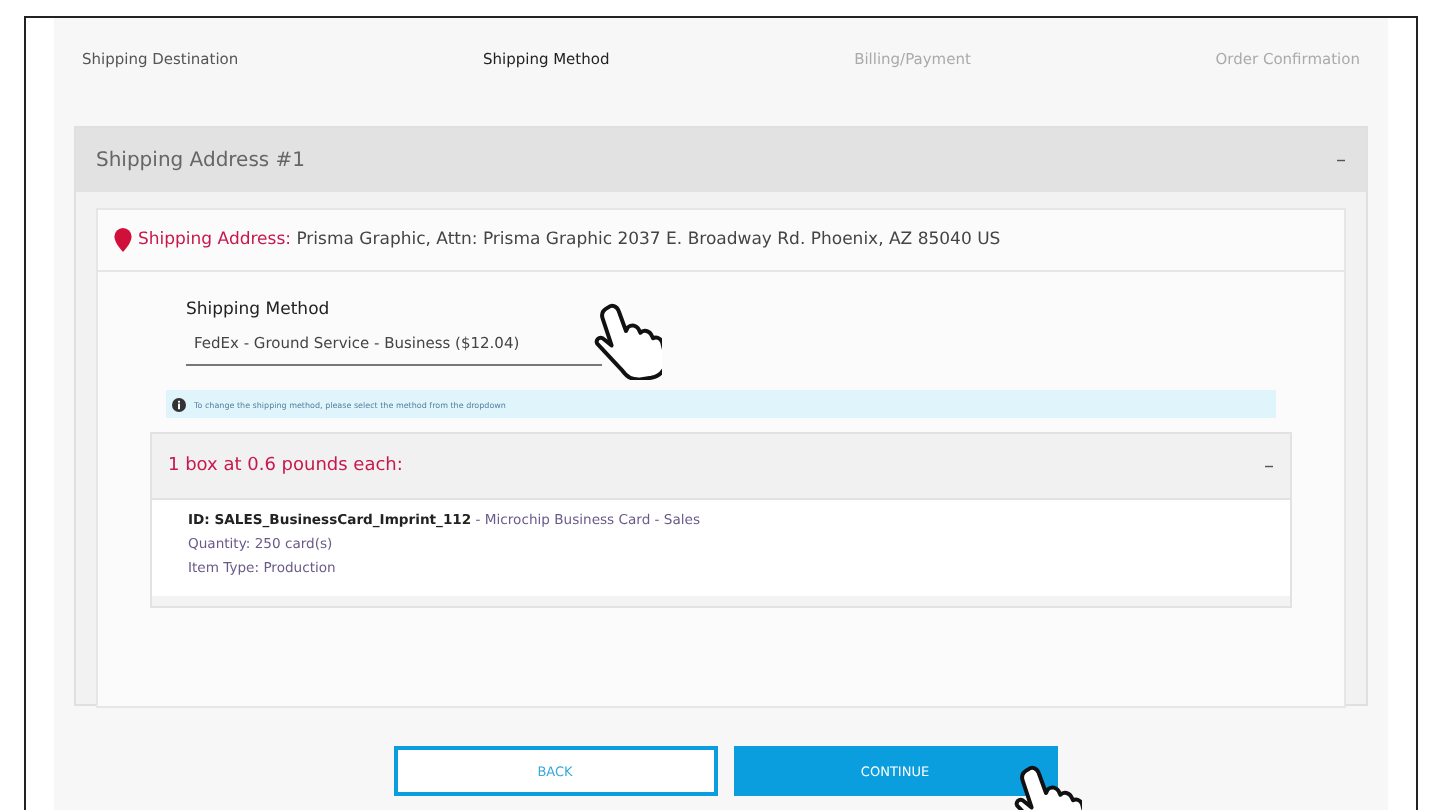 The width and height of the screenshot is (1444, 810). Describe the element at coordinates (259, 310) in the screenshot. I see `field-label: Shipping Method` at that location.